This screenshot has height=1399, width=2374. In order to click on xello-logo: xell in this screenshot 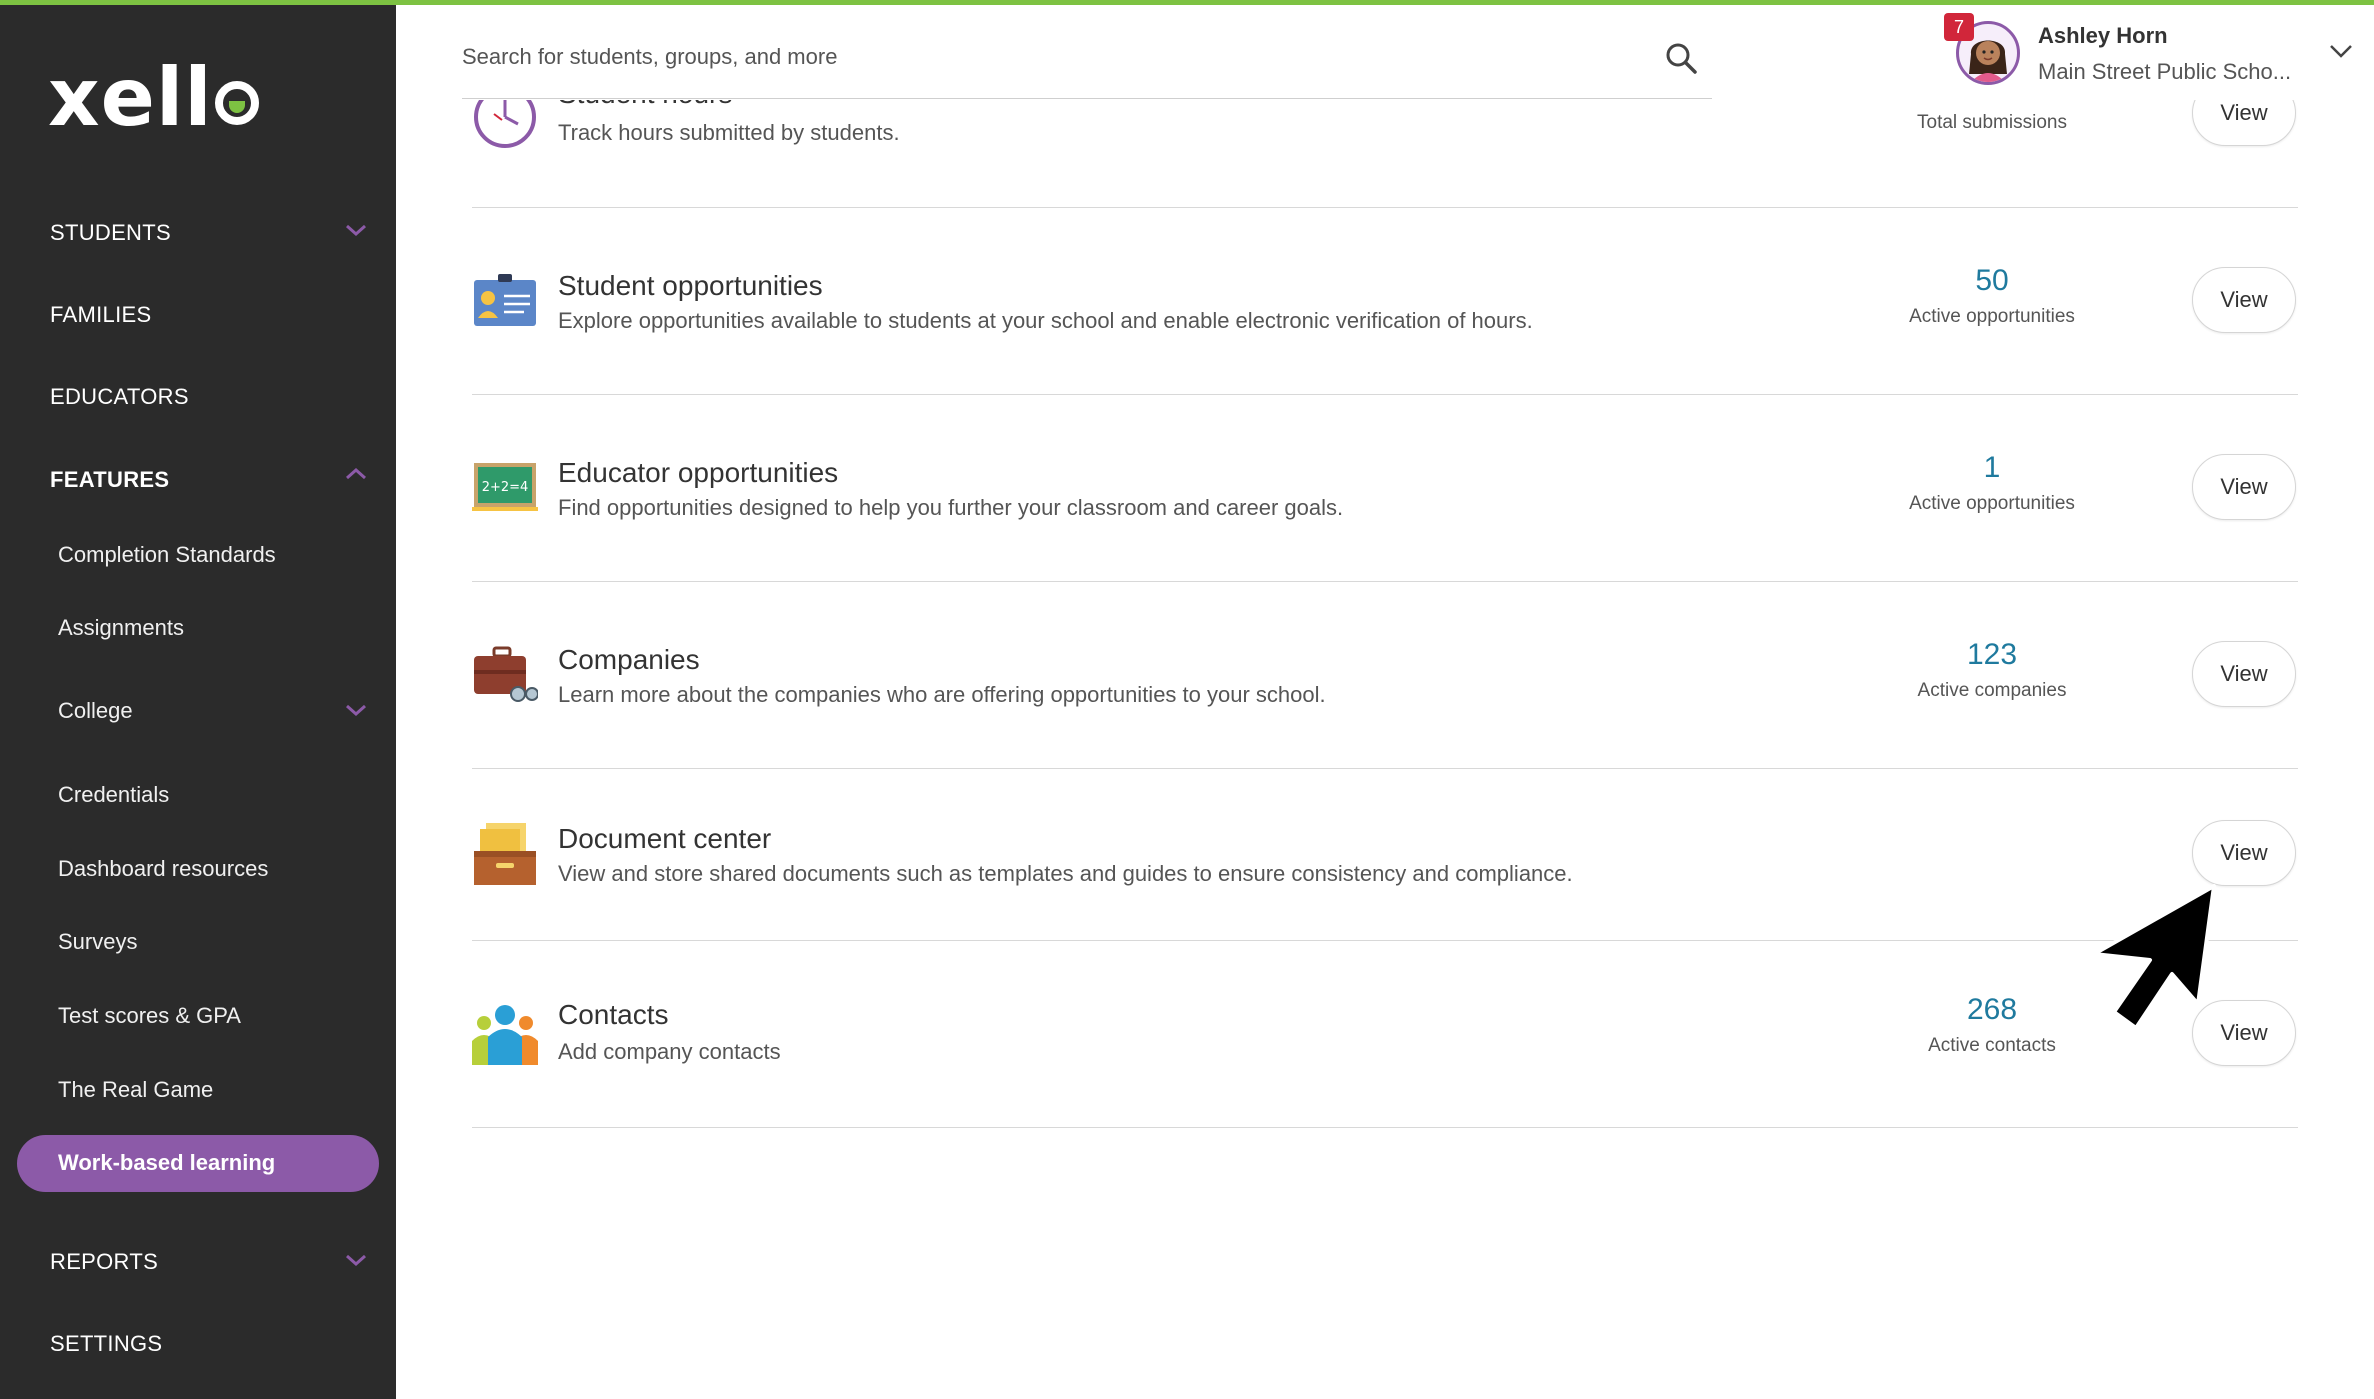, I will do `click(153, 98)`.